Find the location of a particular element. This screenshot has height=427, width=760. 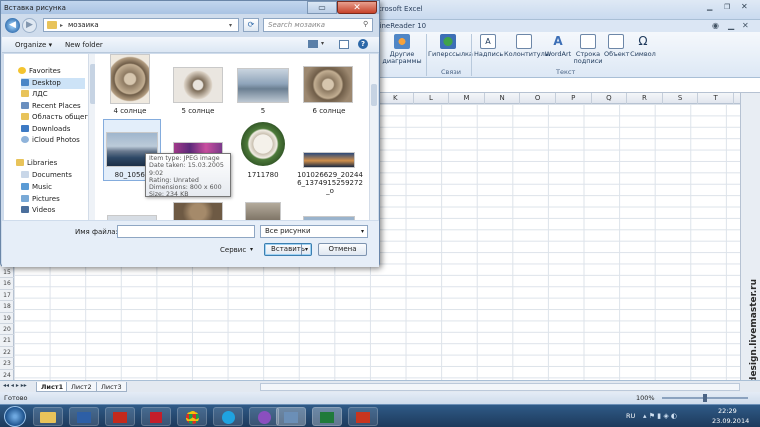

row-header: 20 is located at coordinates (7, 330).